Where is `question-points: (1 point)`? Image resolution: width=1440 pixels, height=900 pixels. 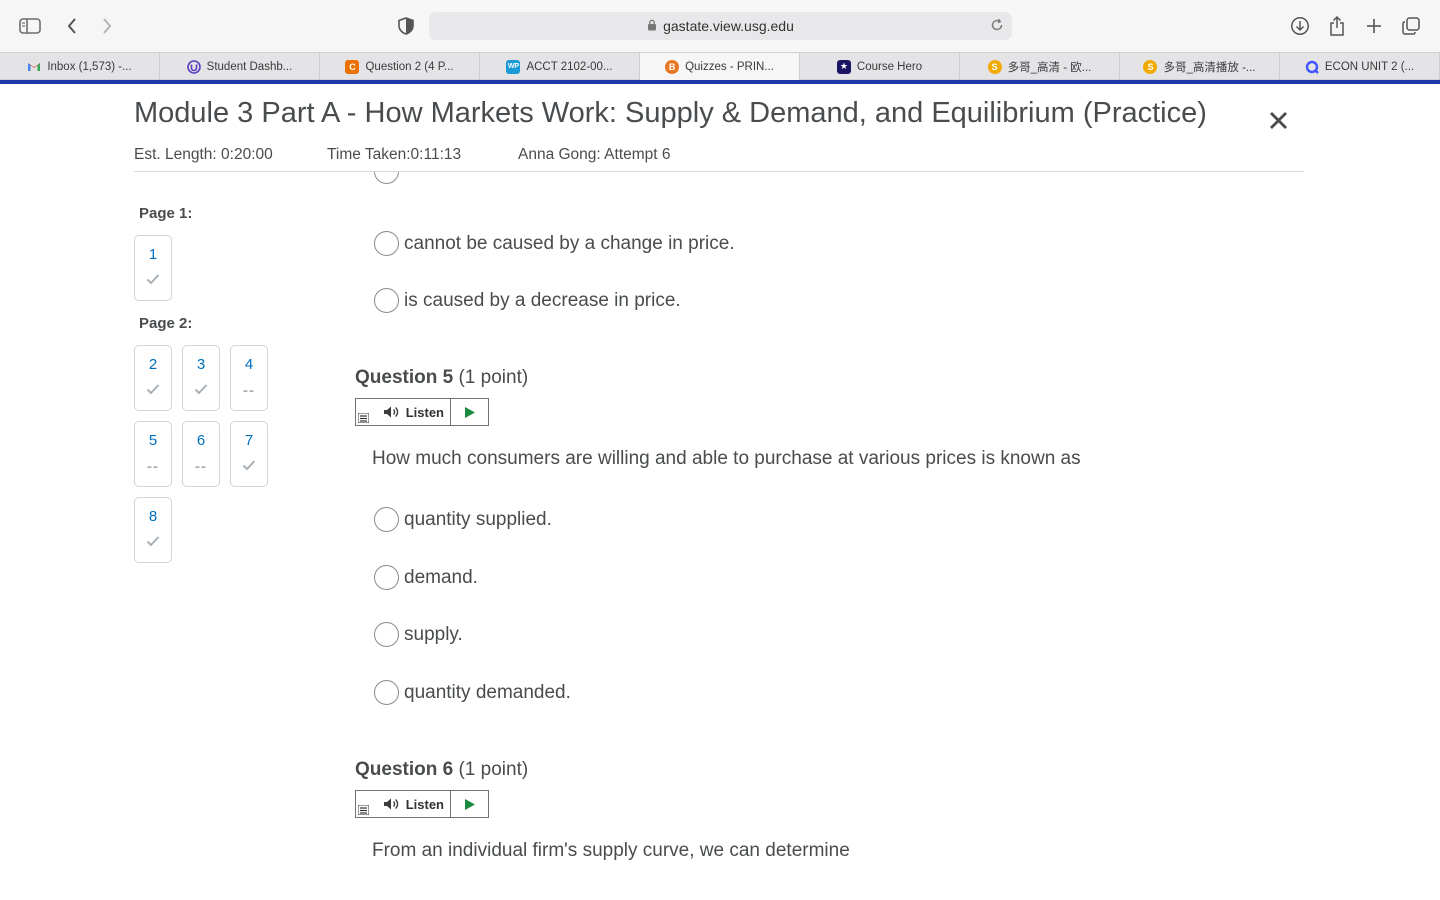 question-points: (1 point) is located at coordinates (493, 769).